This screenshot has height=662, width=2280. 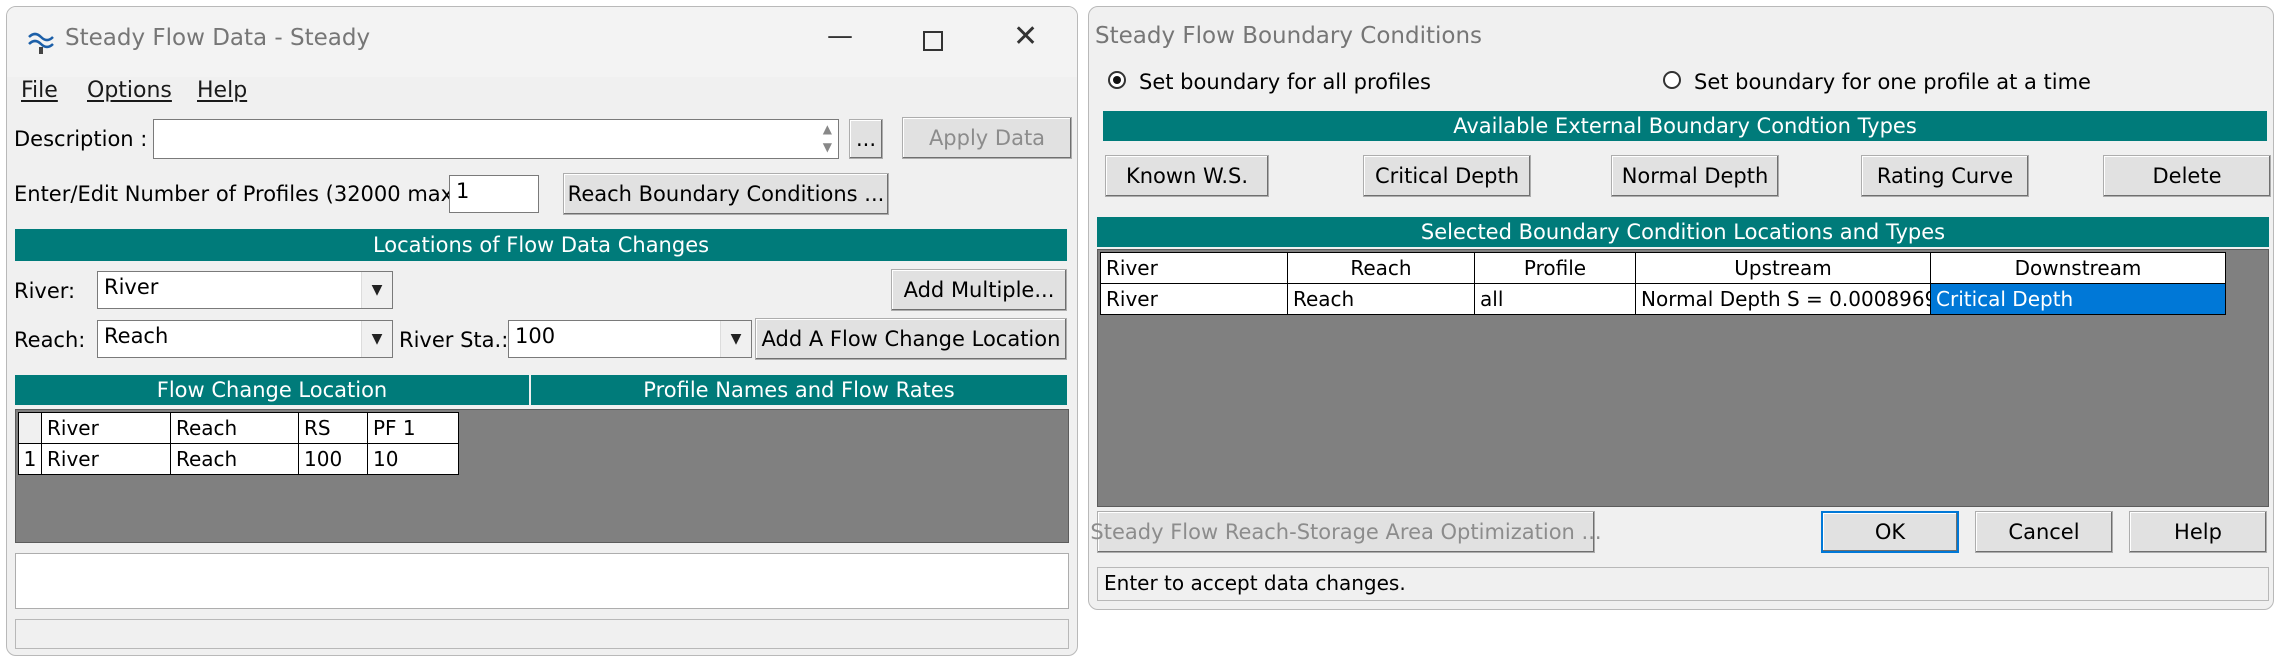 I want to click on apply-data-label: Apply Data, so click(x=987, y=138).